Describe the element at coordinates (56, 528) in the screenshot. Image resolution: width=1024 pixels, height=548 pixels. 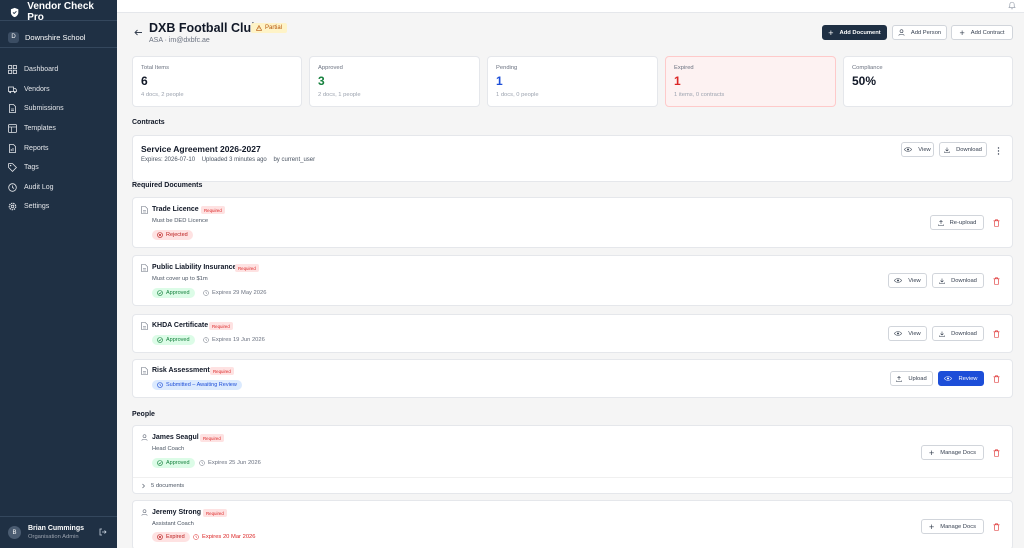
I see `user-name: Brian Cummings` at that location.